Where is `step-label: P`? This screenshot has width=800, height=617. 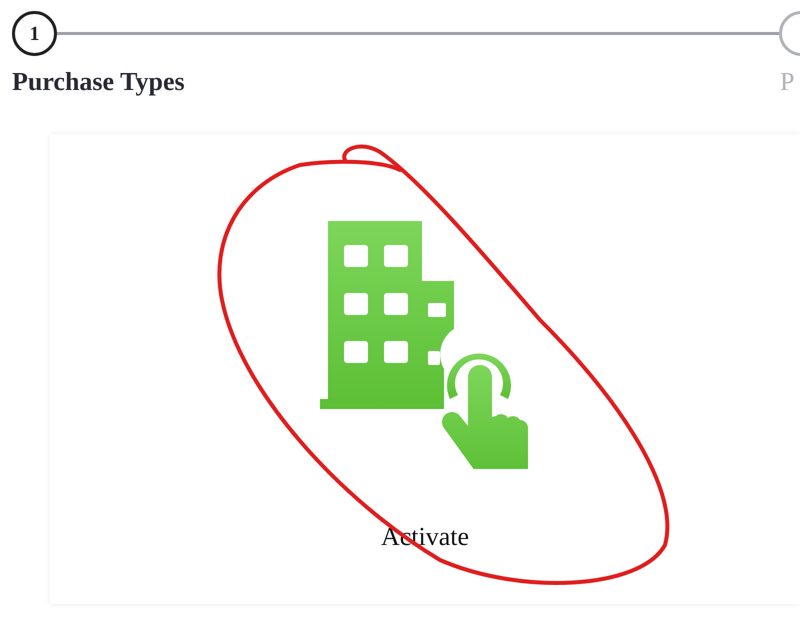 step-label: P is located at coordinates (787, 82).